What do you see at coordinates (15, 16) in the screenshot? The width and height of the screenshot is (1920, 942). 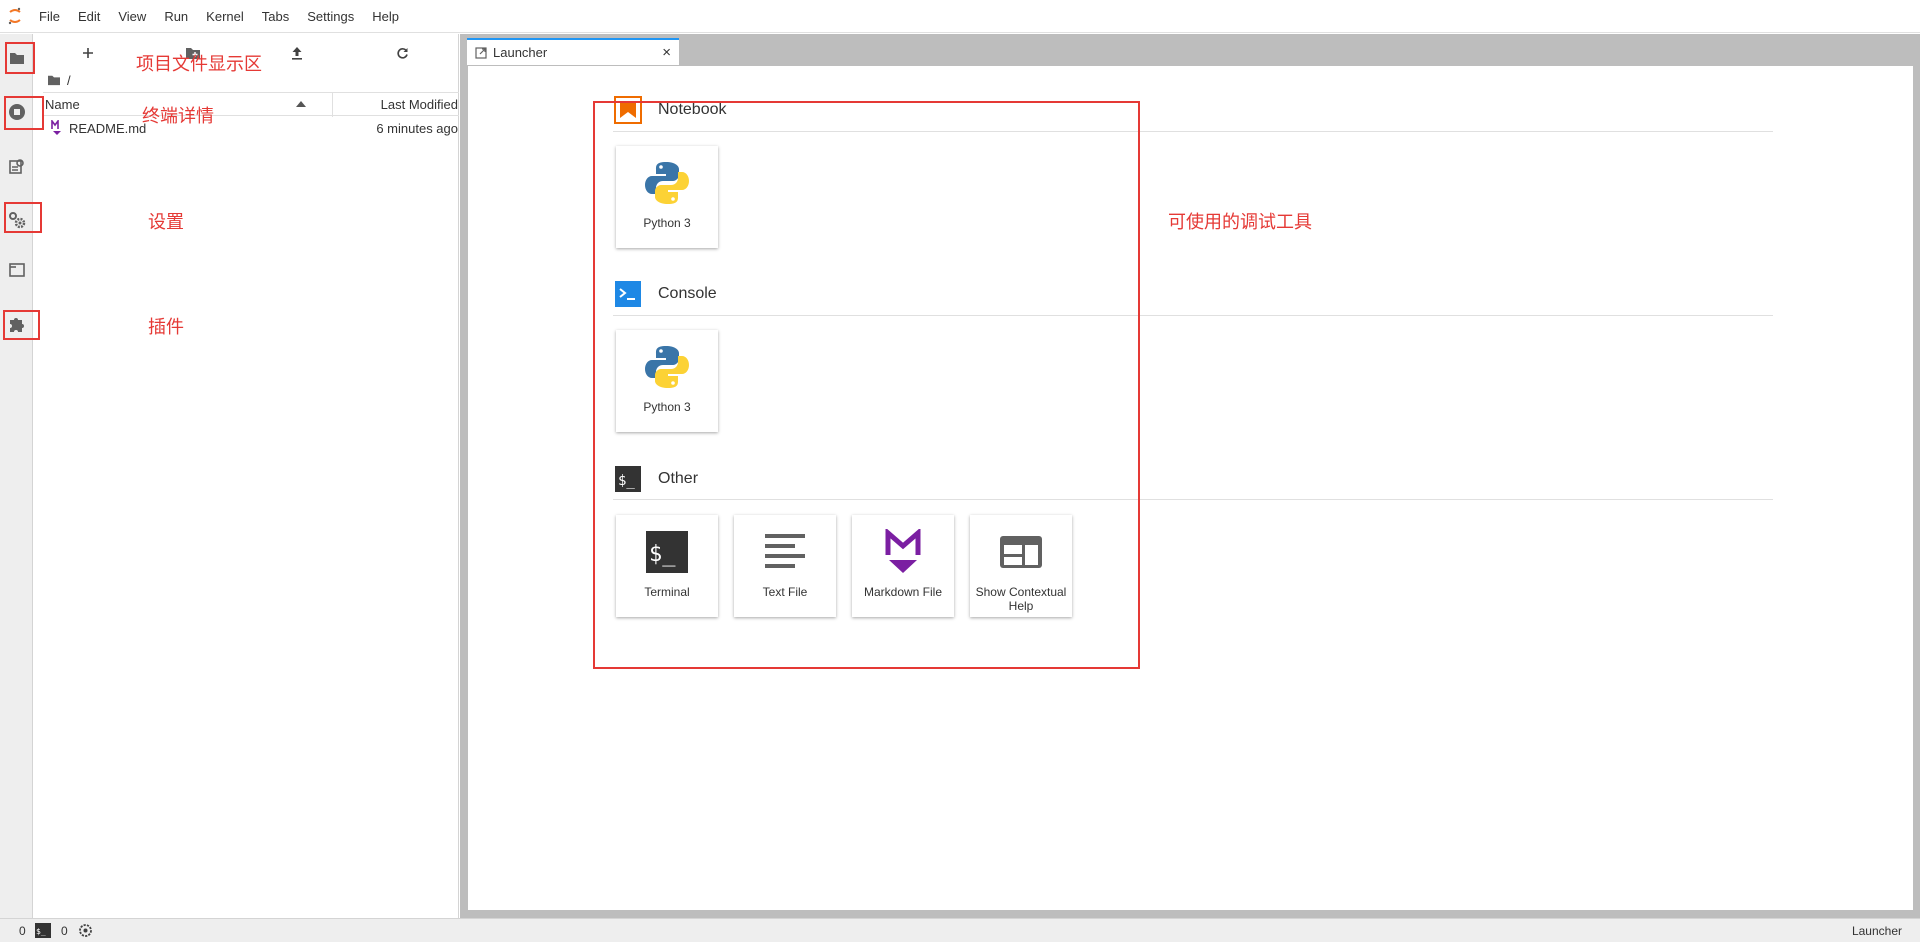 I see `jupyter-logo-icon` at bounding box center [15, 16].